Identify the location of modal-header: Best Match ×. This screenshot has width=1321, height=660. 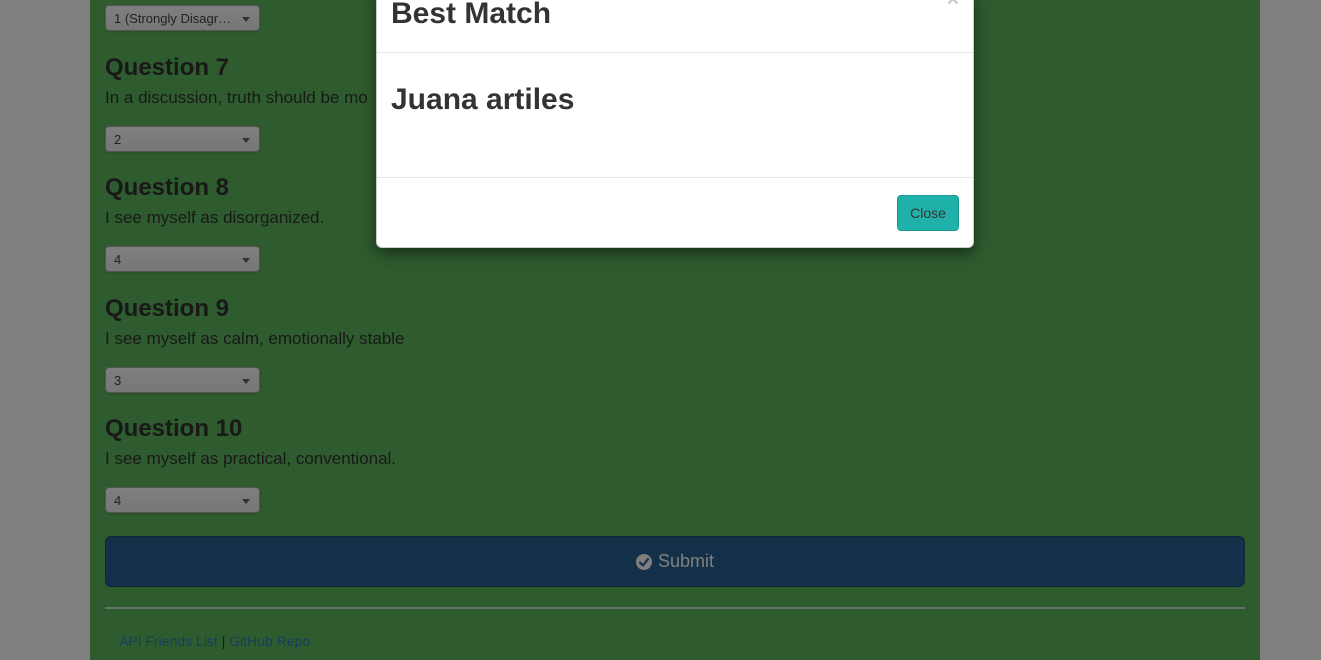
(675, 26).